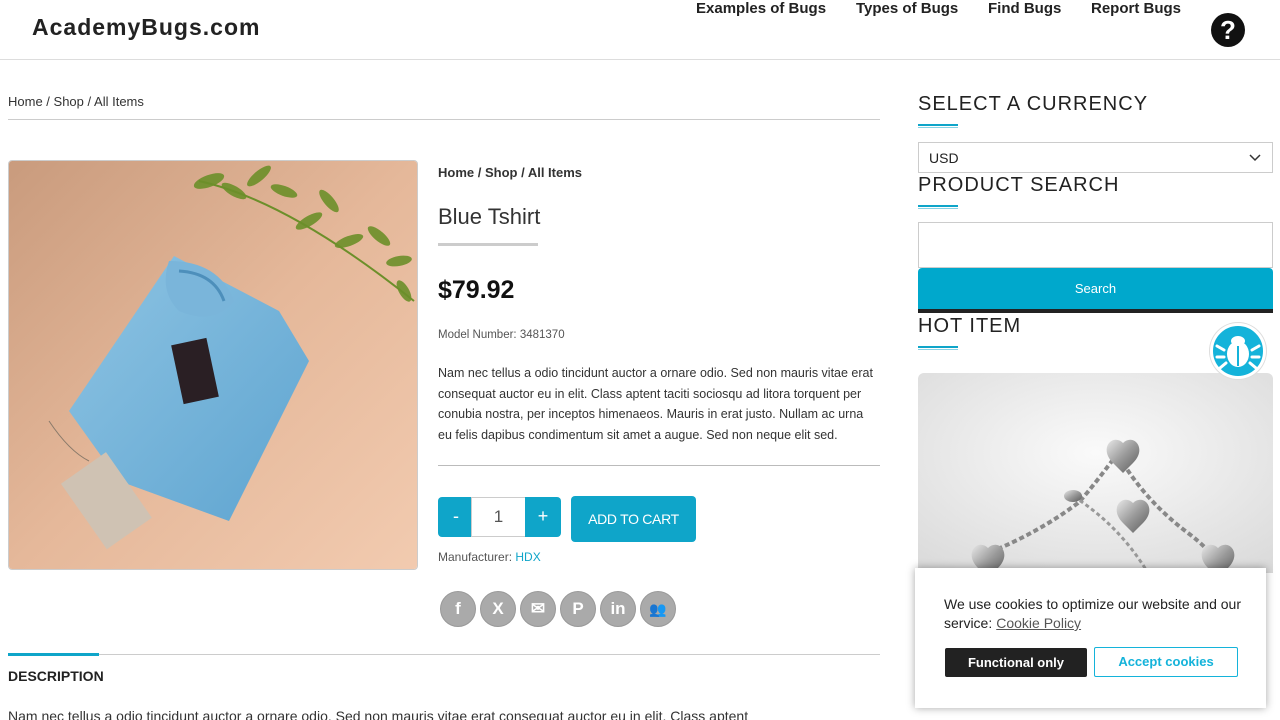 Image resolution: width=1280 pixels, height=720 pixels. I want to click on tab-active-indicator, so click(53, 654).